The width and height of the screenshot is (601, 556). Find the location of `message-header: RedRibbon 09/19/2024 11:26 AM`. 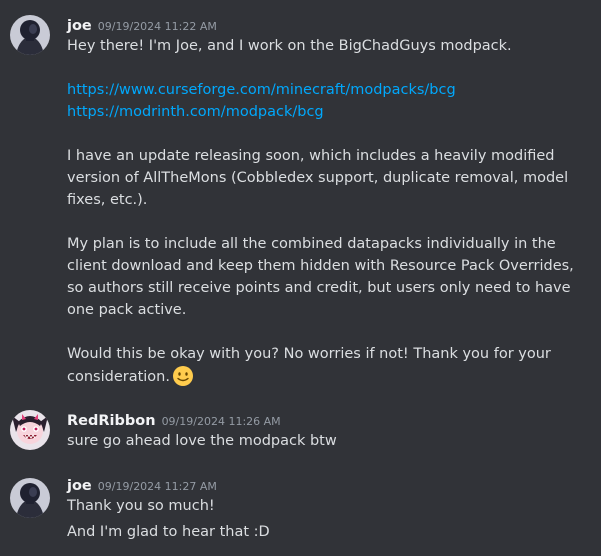

message-header: RedRibbon 09/19/2024 11:26 AM is located at coordinates (174, 420).